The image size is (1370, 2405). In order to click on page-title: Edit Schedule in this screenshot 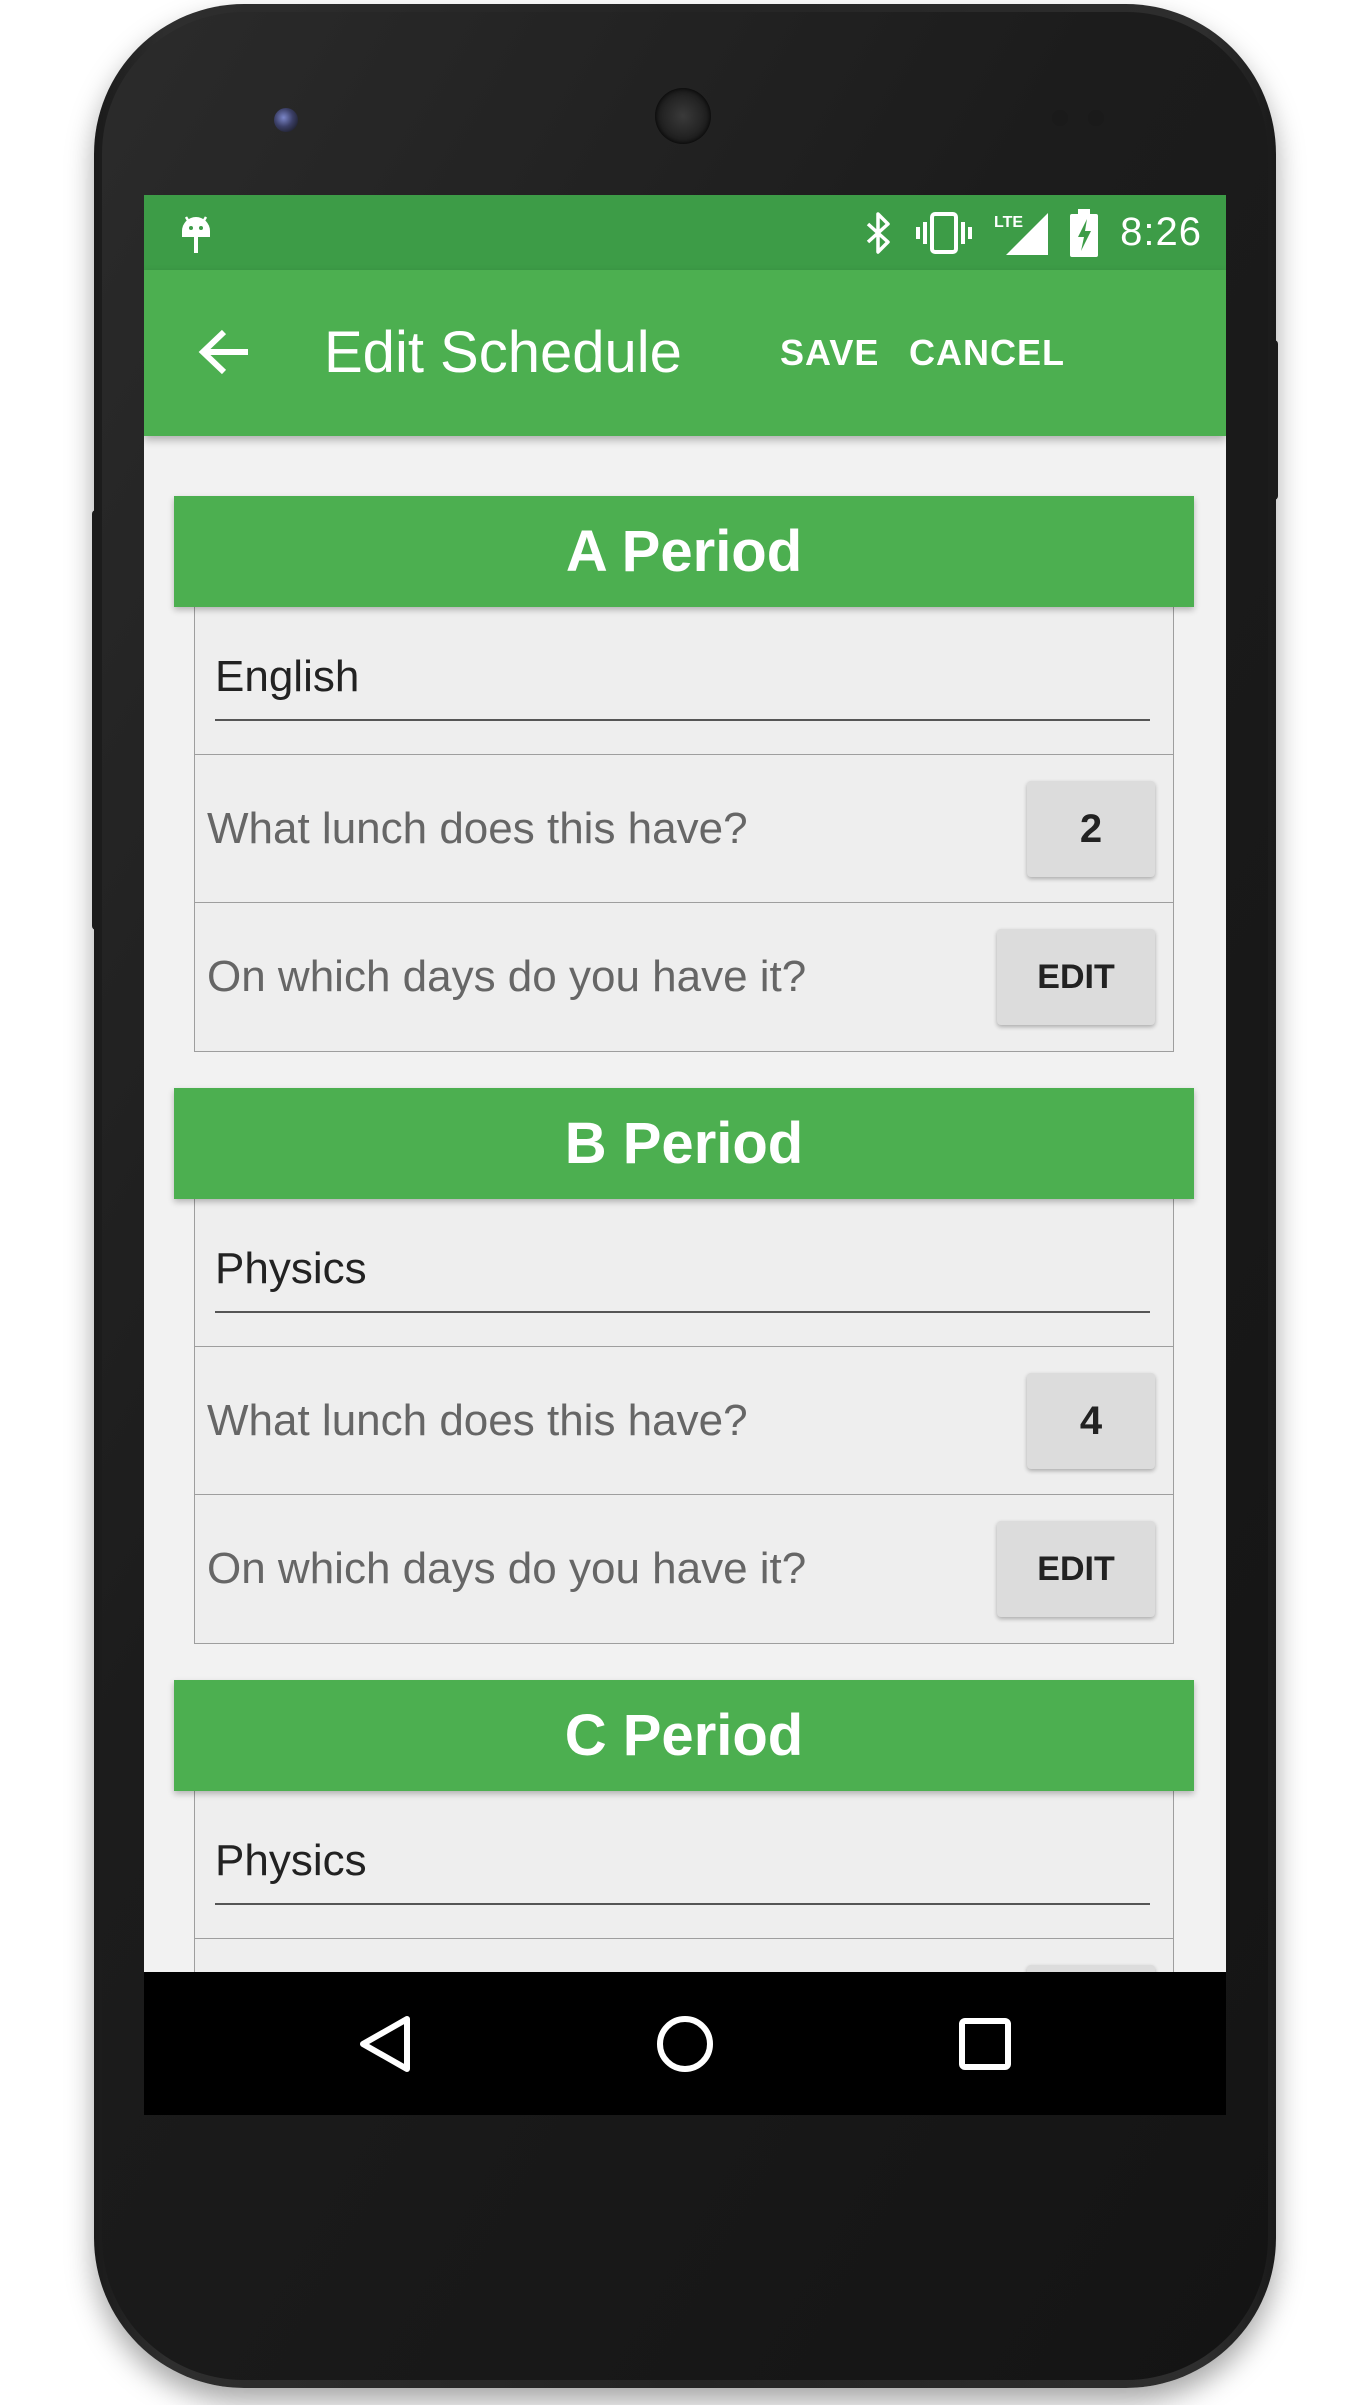, I will do `click(503, 352)`.